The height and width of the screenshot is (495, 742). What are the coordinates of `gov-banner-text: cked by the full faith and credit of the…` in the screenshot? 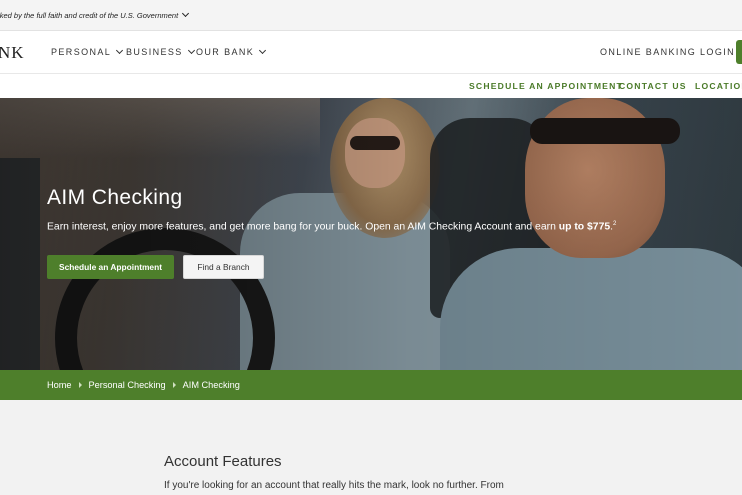 It's located at (89, 15).